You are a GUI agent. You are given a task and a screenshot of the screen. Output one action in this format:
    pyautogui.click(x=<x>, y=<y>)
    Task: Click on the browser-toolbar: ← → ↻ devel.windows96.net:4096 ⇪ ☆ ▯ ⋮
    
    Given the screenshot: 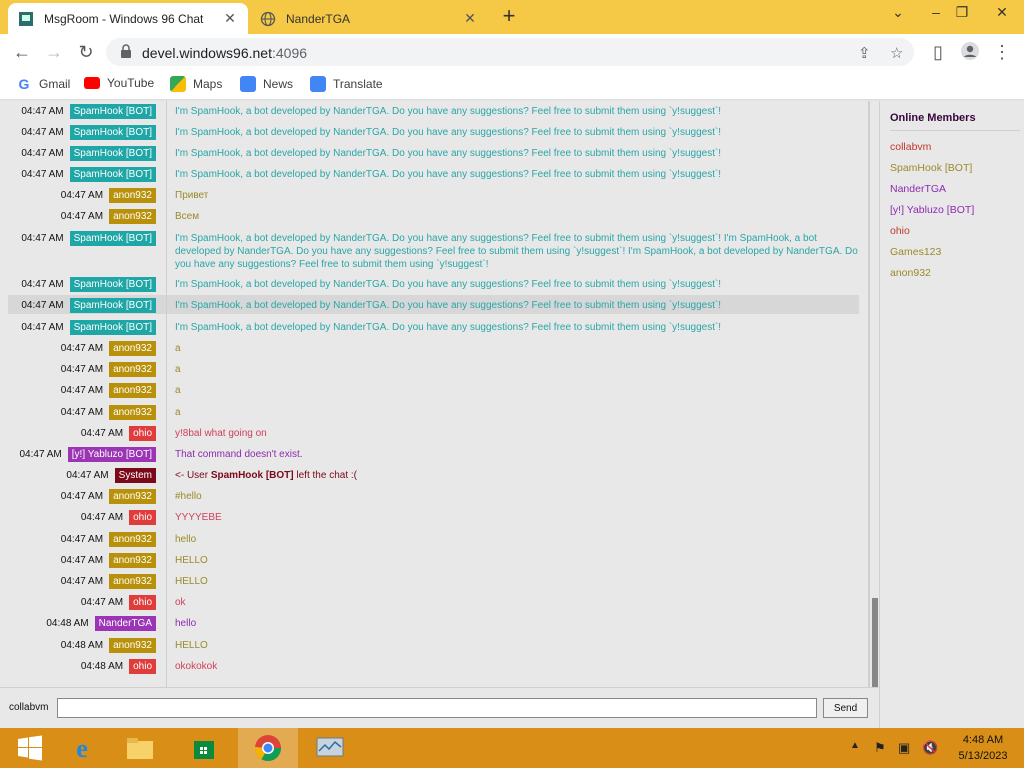 What is the action you would take?
    pyautogui.click(x=512, y=52)
    